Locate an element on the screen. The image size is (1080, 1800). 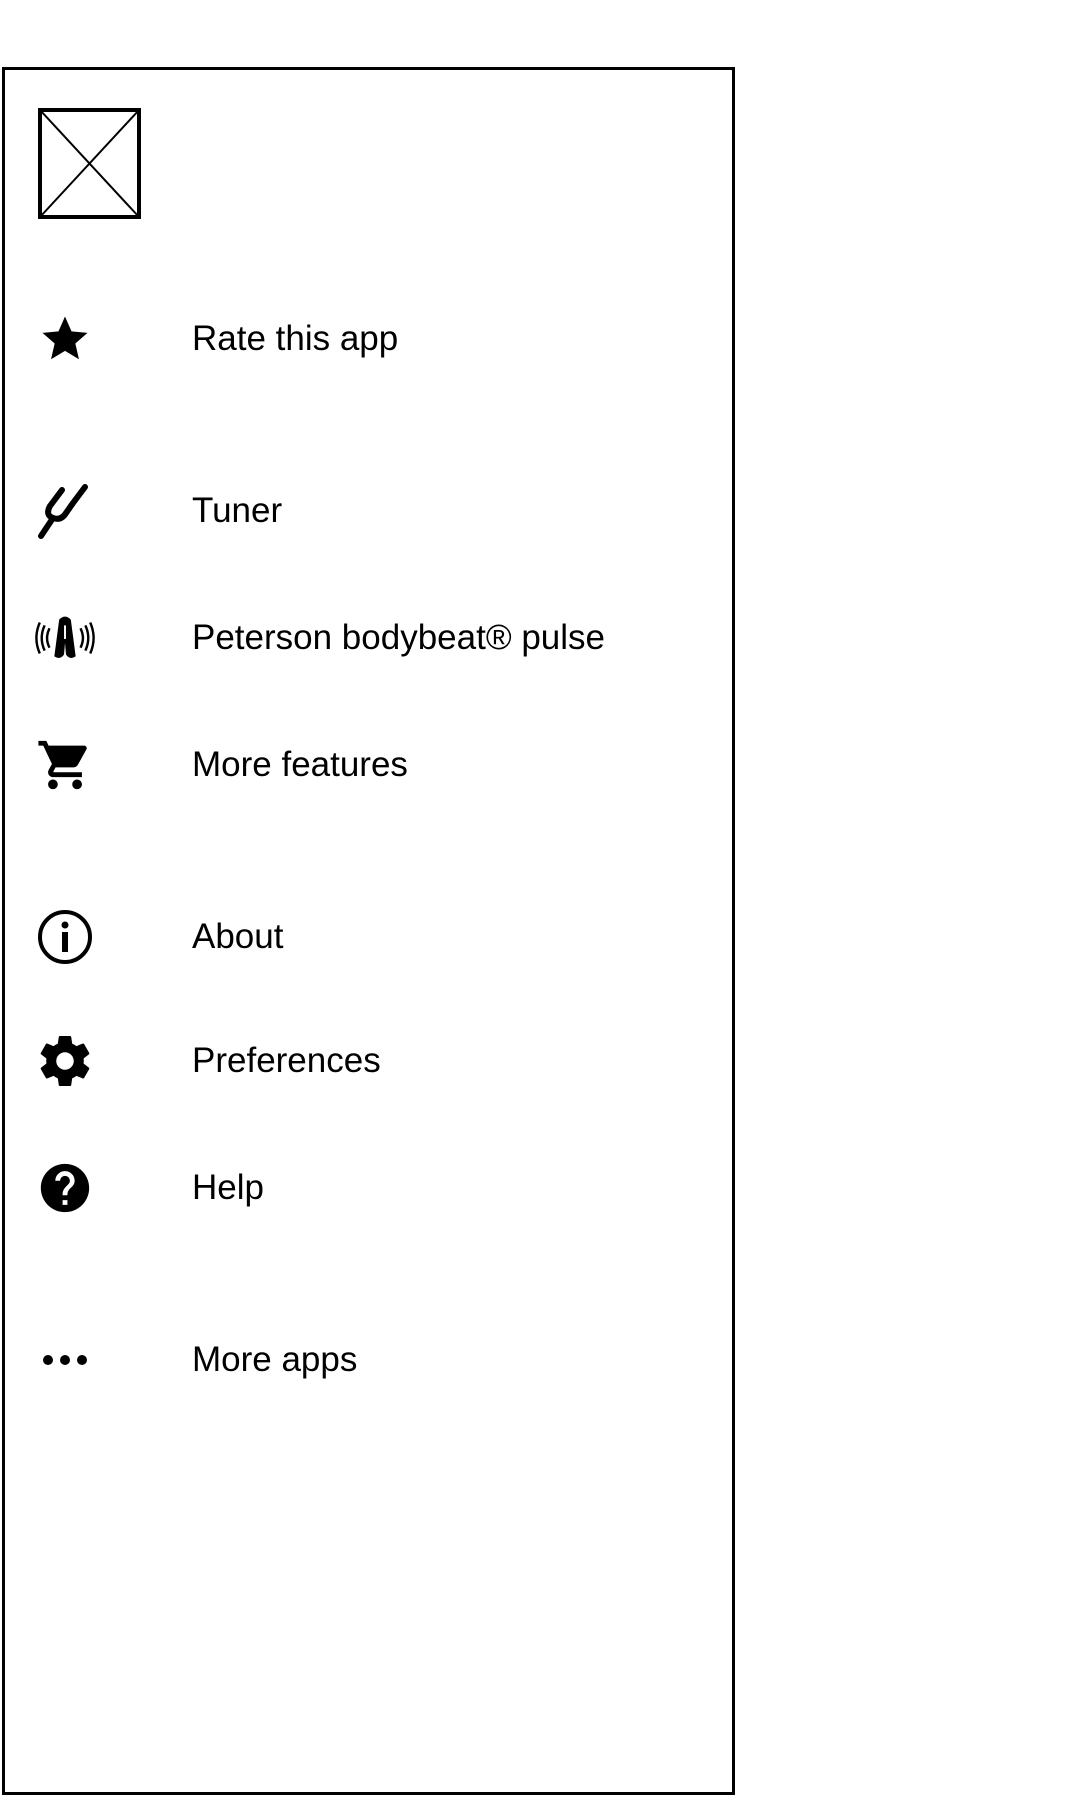
star-icon is located at coordinates (65, 339).